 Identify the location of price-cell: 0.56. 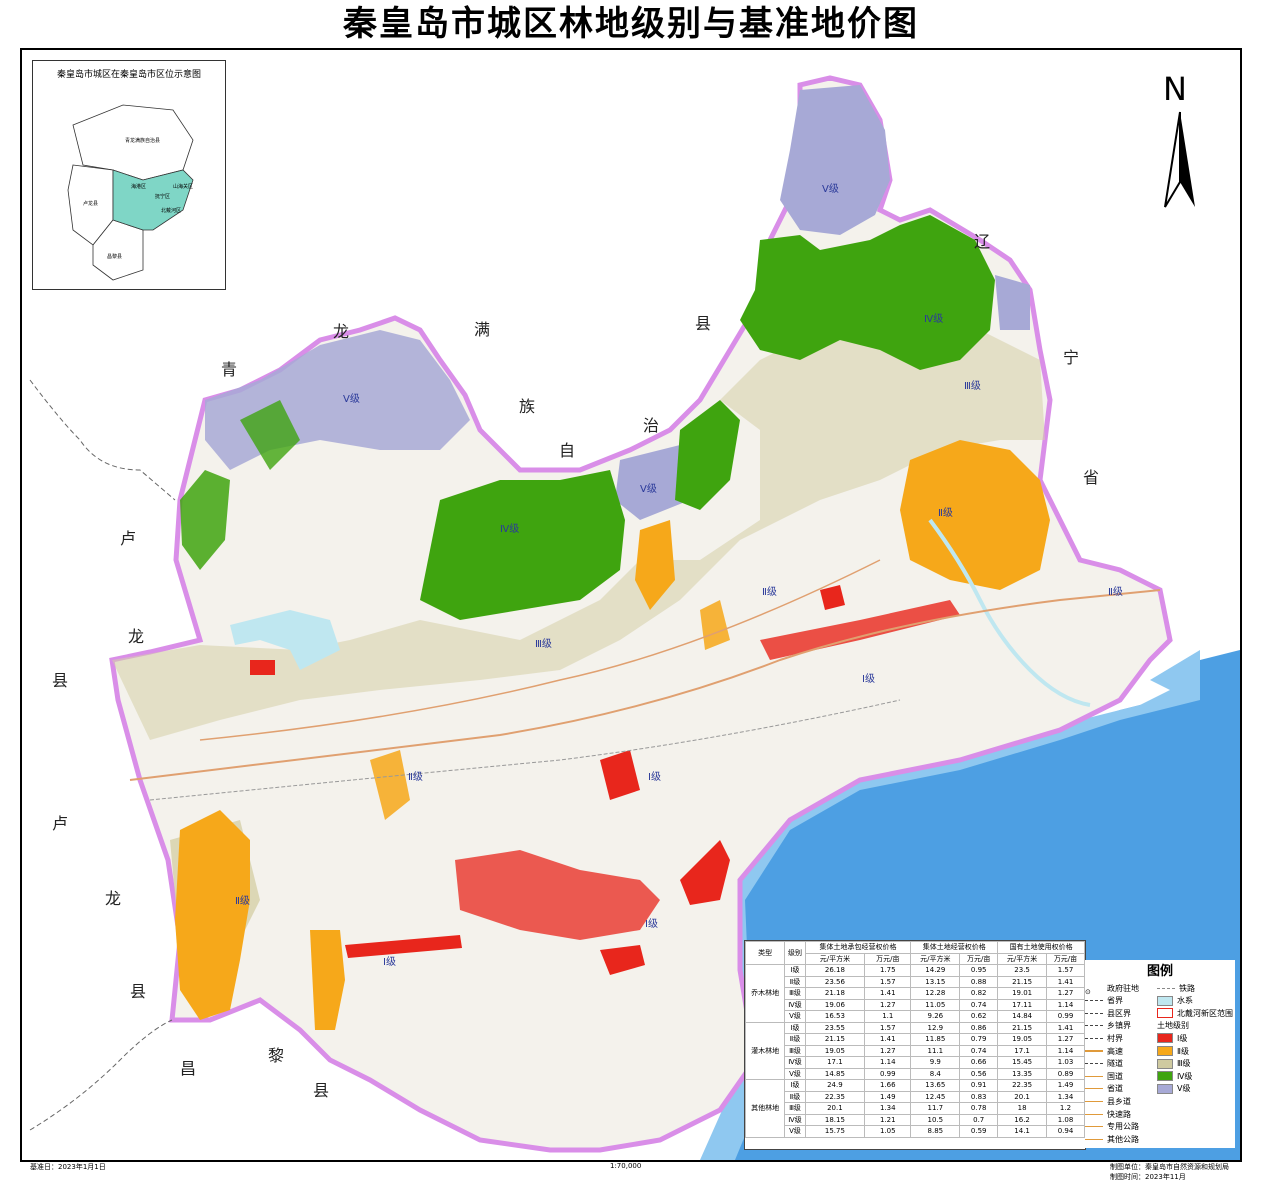
(979, 1073).